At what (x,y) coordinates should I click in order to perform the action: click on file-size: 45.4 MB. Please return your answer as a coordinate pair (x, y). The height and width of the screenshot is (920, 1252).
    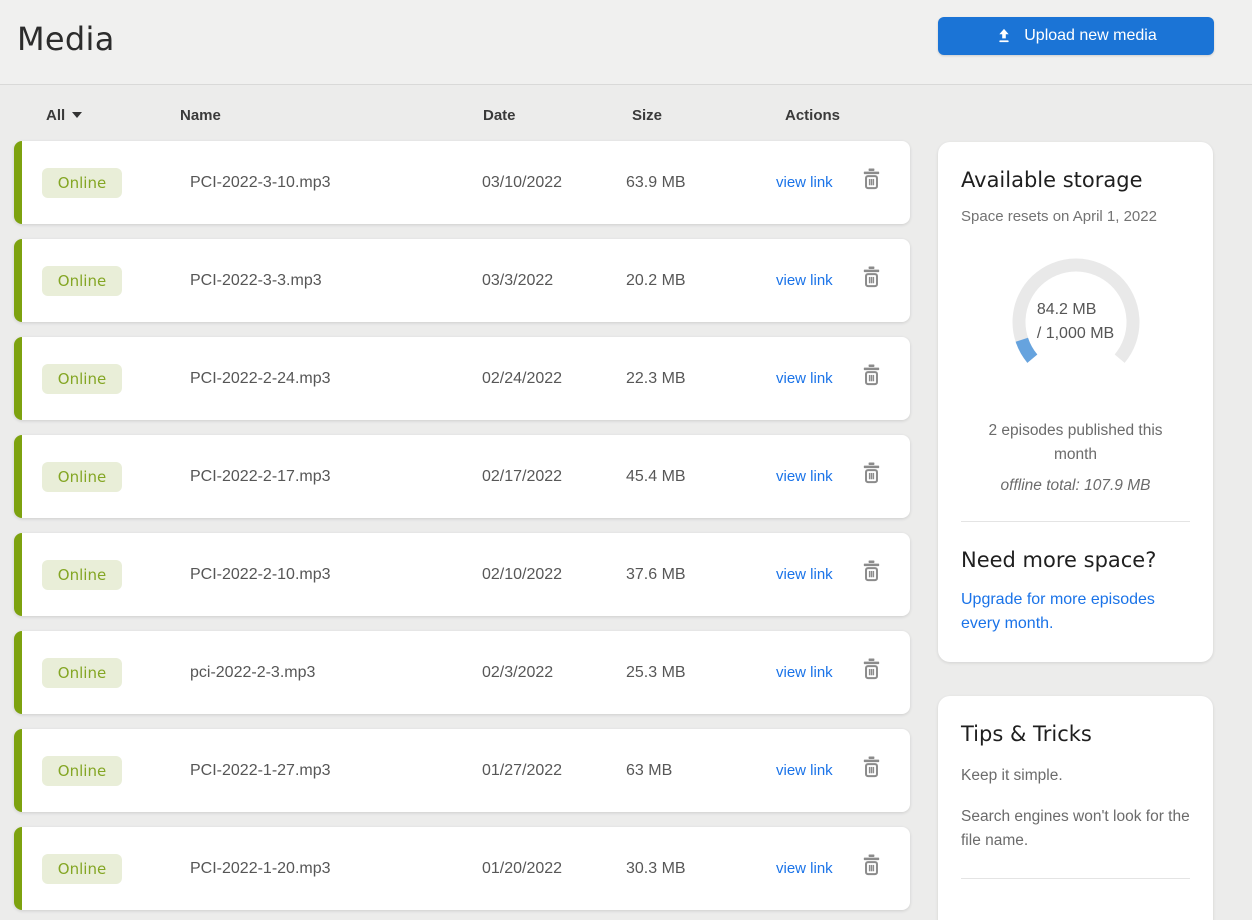
    Looking at the image, I should click on (656, 476).